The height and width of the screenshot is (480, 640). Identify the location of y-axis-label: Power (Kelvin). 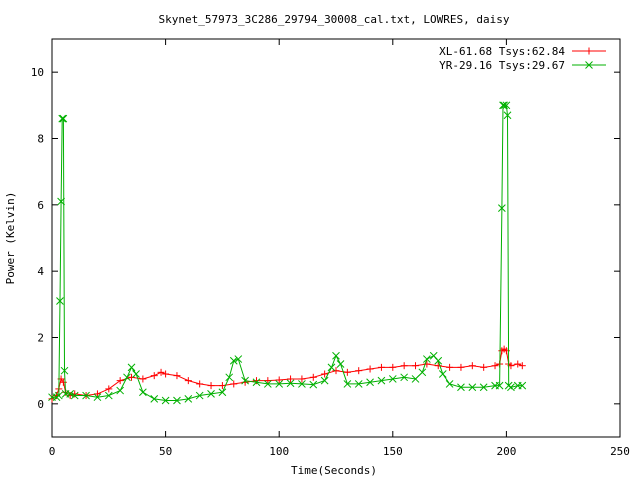
(10, 238).